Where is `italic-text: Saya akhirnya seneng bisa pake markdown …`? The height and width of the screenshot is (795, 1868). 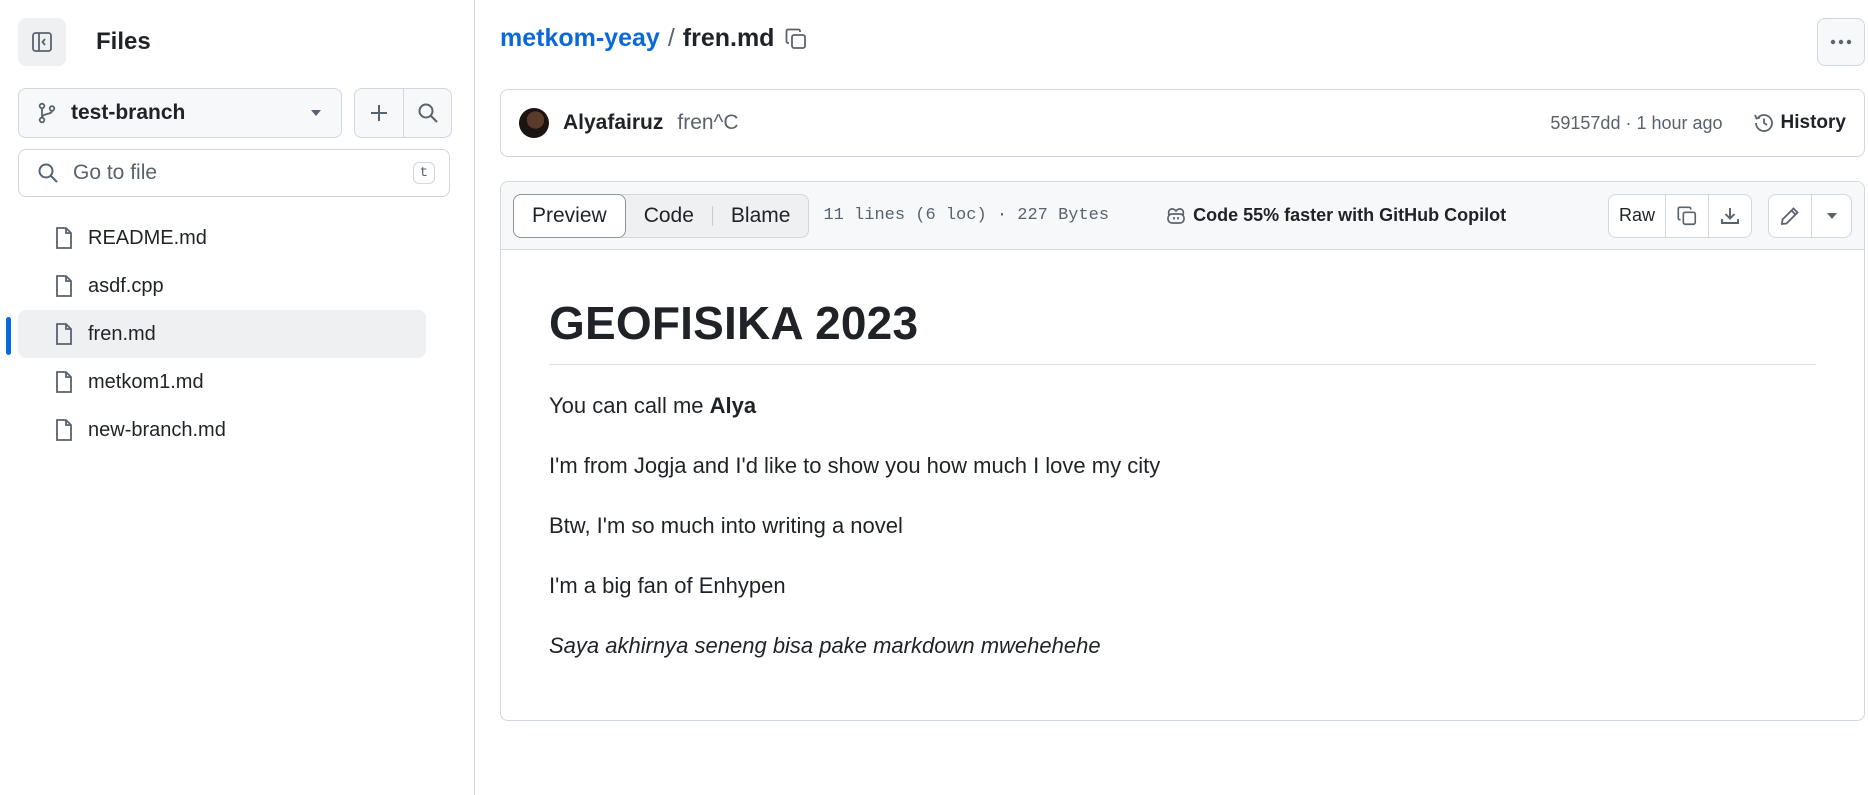
italic-text: Saya akhirnya seneng bisa pake markdown … is located at coordinates (825, 645).